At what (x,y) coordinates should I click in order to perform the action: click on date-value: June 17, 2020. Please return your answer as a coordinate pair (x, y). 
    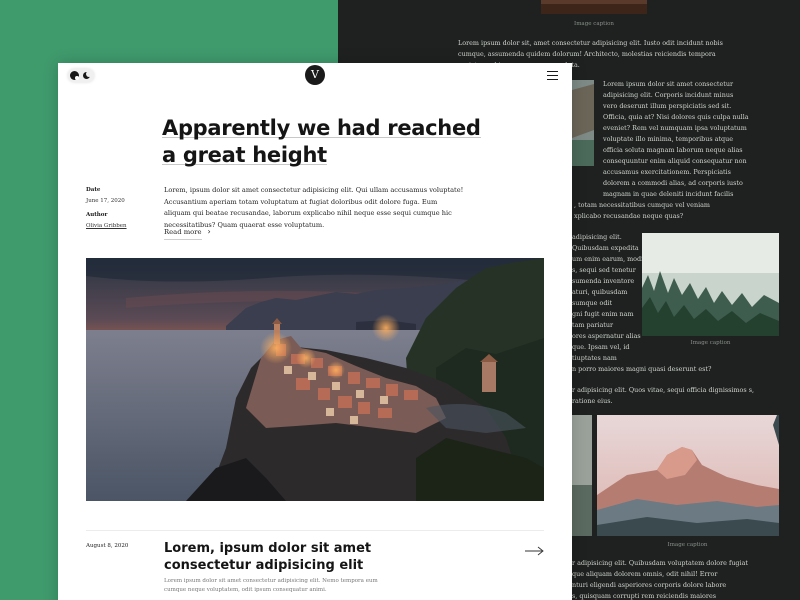
    Looking at the image, I should click on (105, 201).